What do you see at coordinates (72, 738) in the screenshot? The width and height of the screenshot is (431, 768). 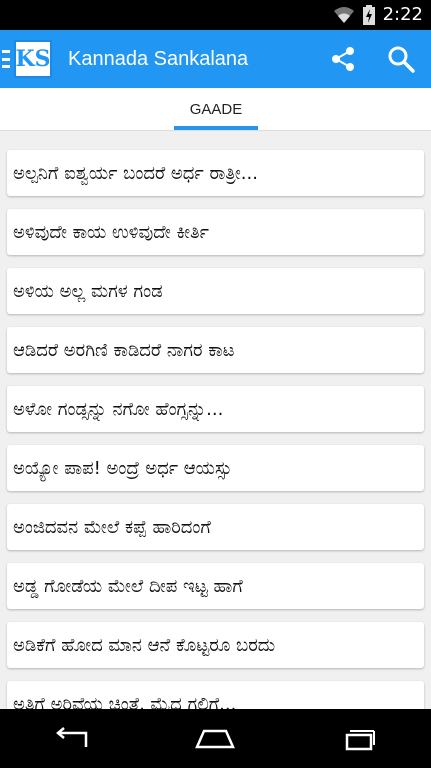 I see `back-icon` at bounding box center [72, 738].